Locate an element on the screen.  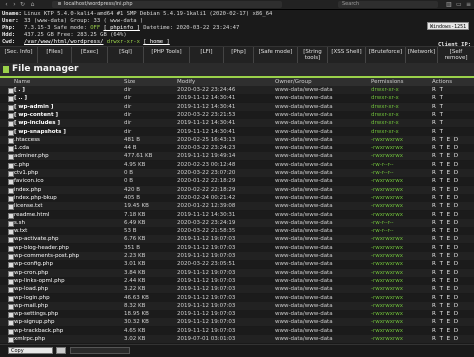
file-link: readme.html is located at coordinates (31, 215).